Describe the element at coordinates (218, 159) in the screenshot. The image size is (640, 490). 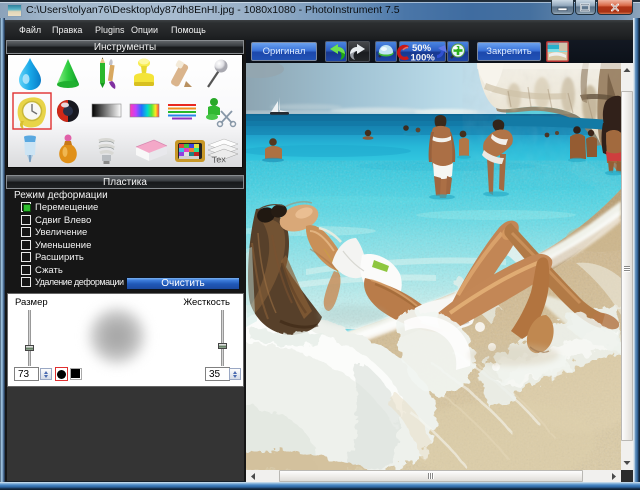
I see `svg-text: Tex` at that location.